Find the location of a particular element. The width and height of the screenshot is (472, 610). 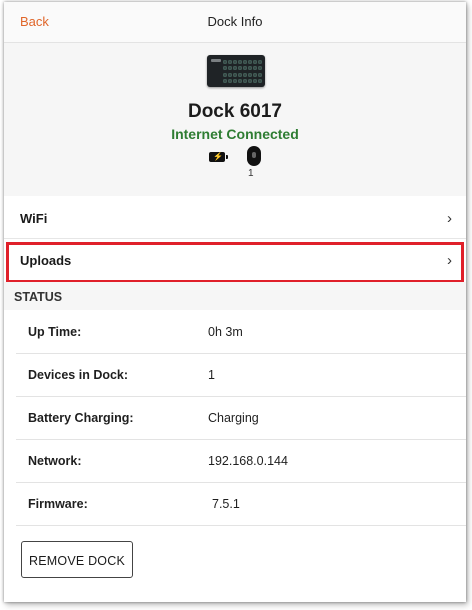

status-row-devices: Devices in Dock: 1 is located at coordinates (235, 375).